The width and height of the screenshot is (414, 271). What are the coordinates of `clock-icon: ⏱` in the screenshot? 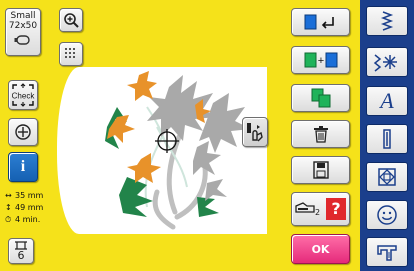 It's located at (8, 219).